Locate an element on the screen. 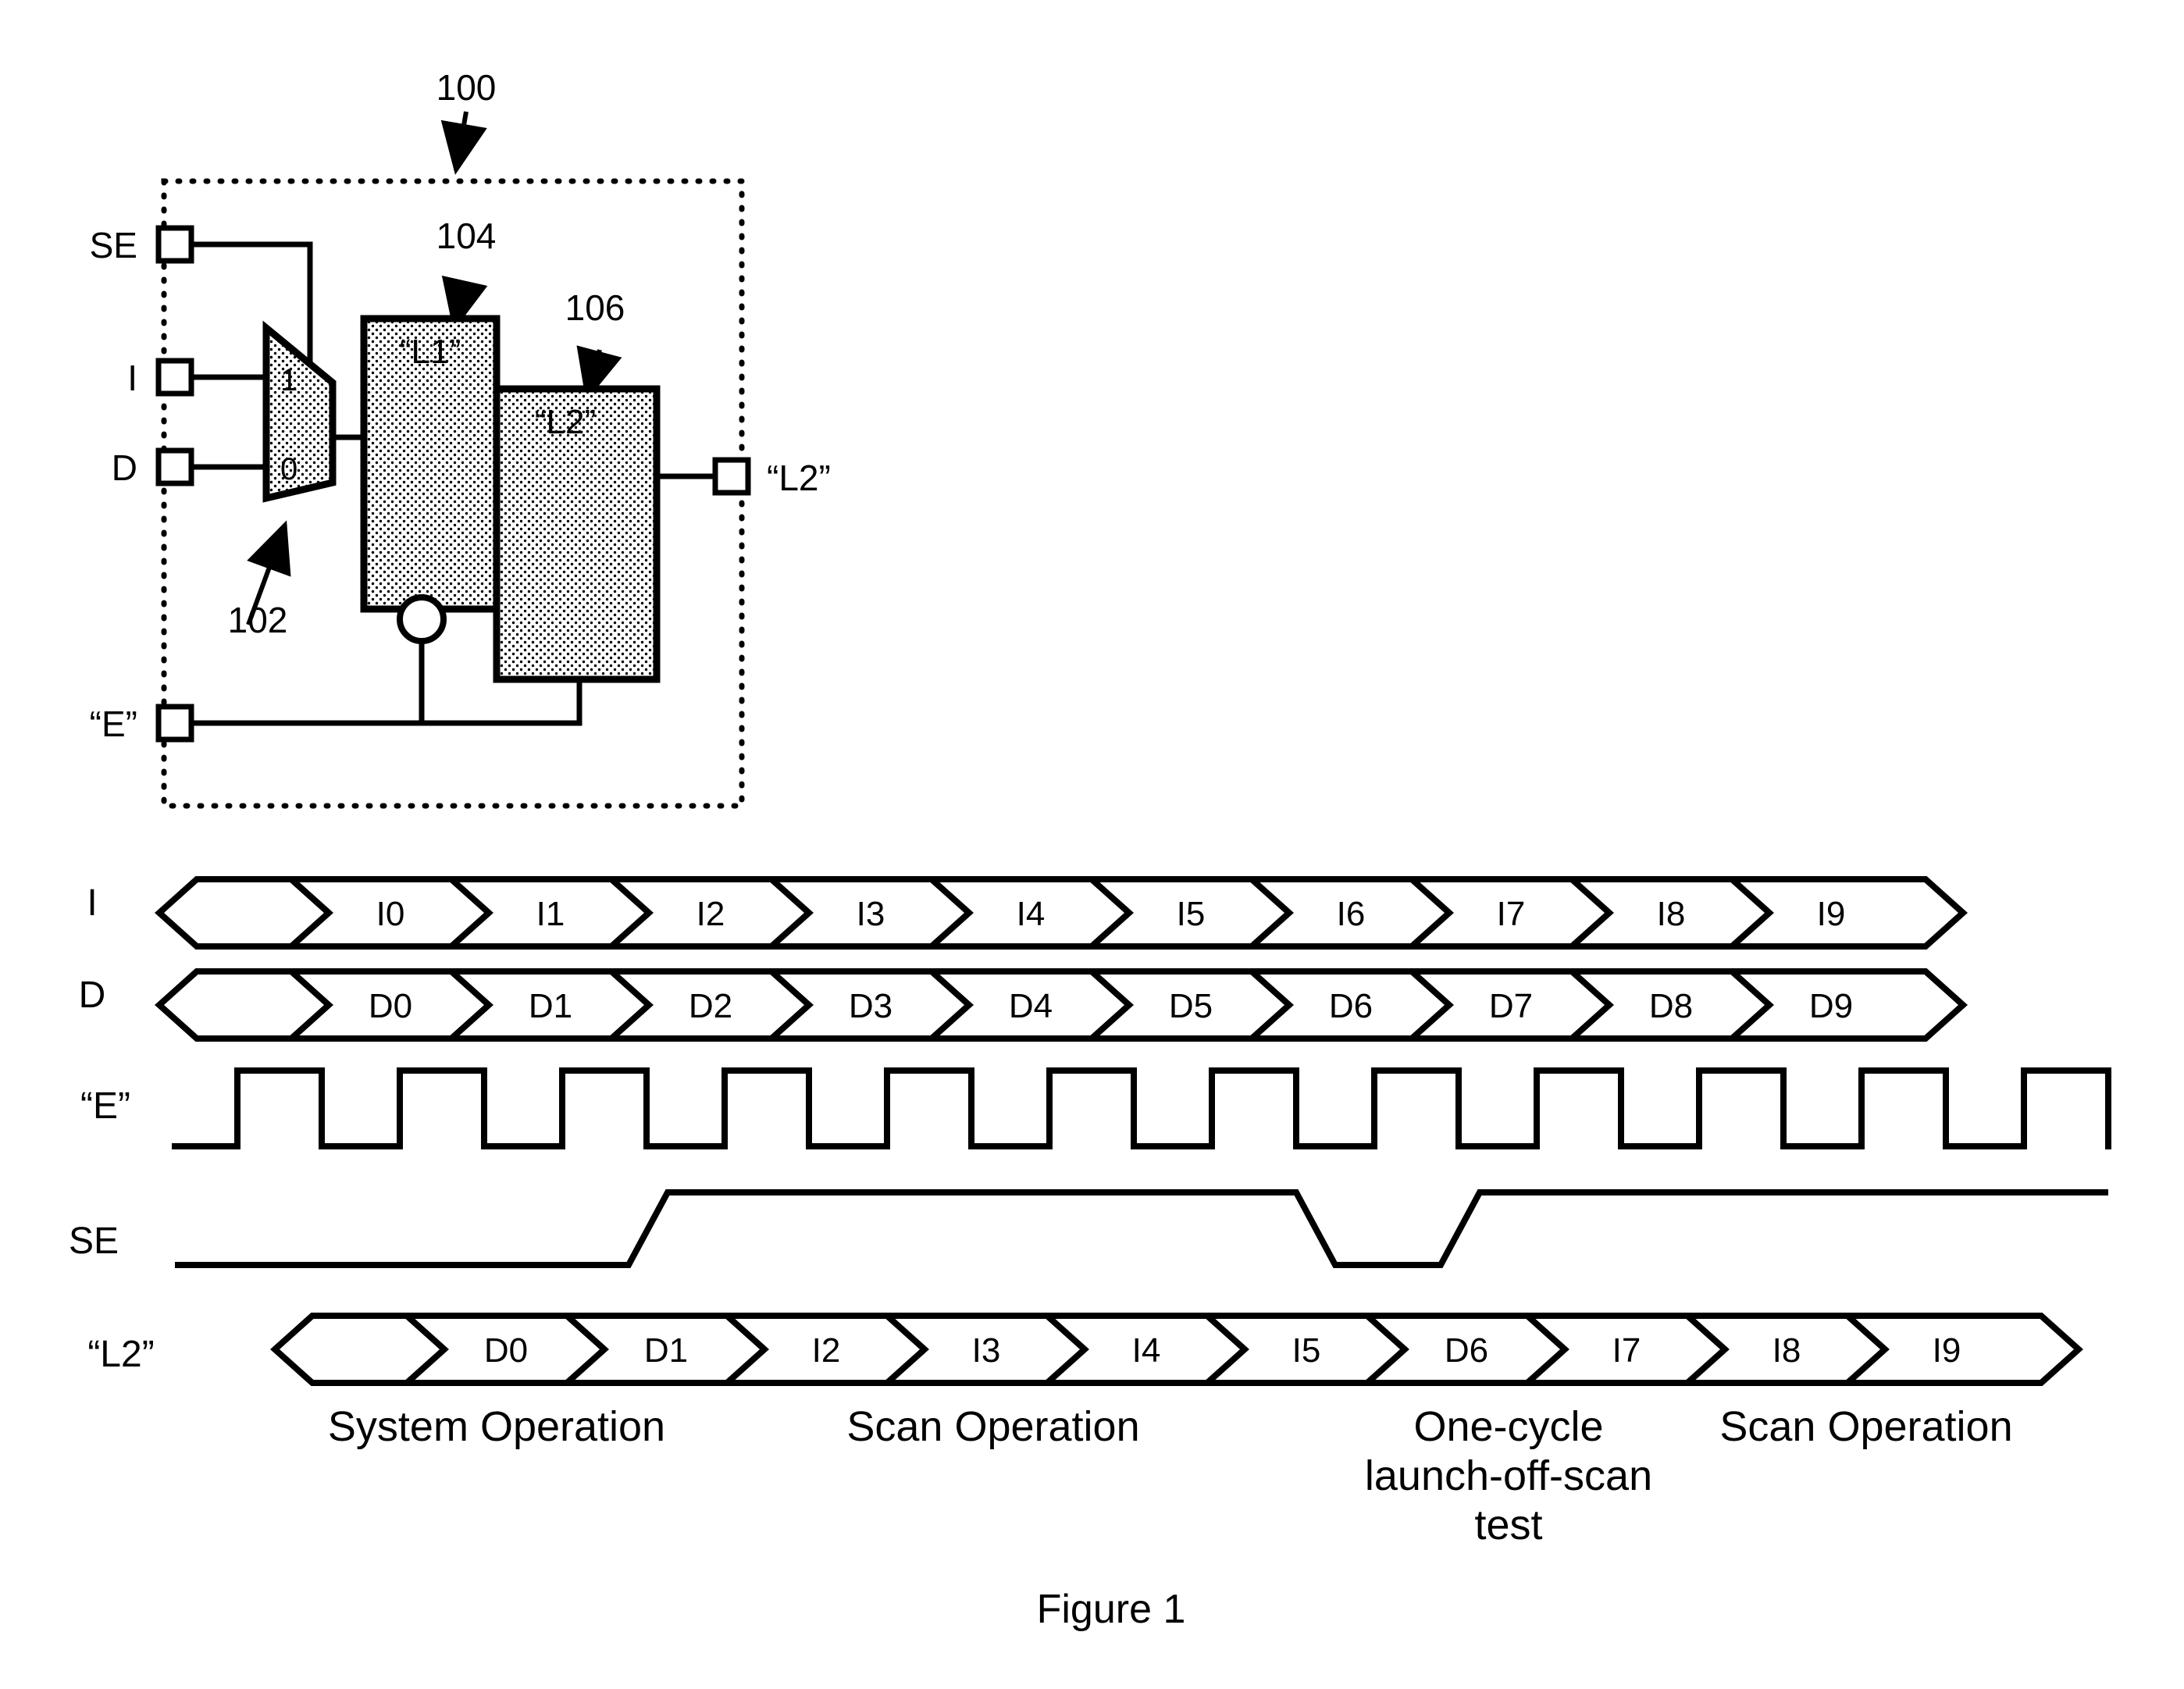 Image resolution: width=2184 pixels, height=1689 pixels. waveform-l2 is located at coordinates (1176, 1349).